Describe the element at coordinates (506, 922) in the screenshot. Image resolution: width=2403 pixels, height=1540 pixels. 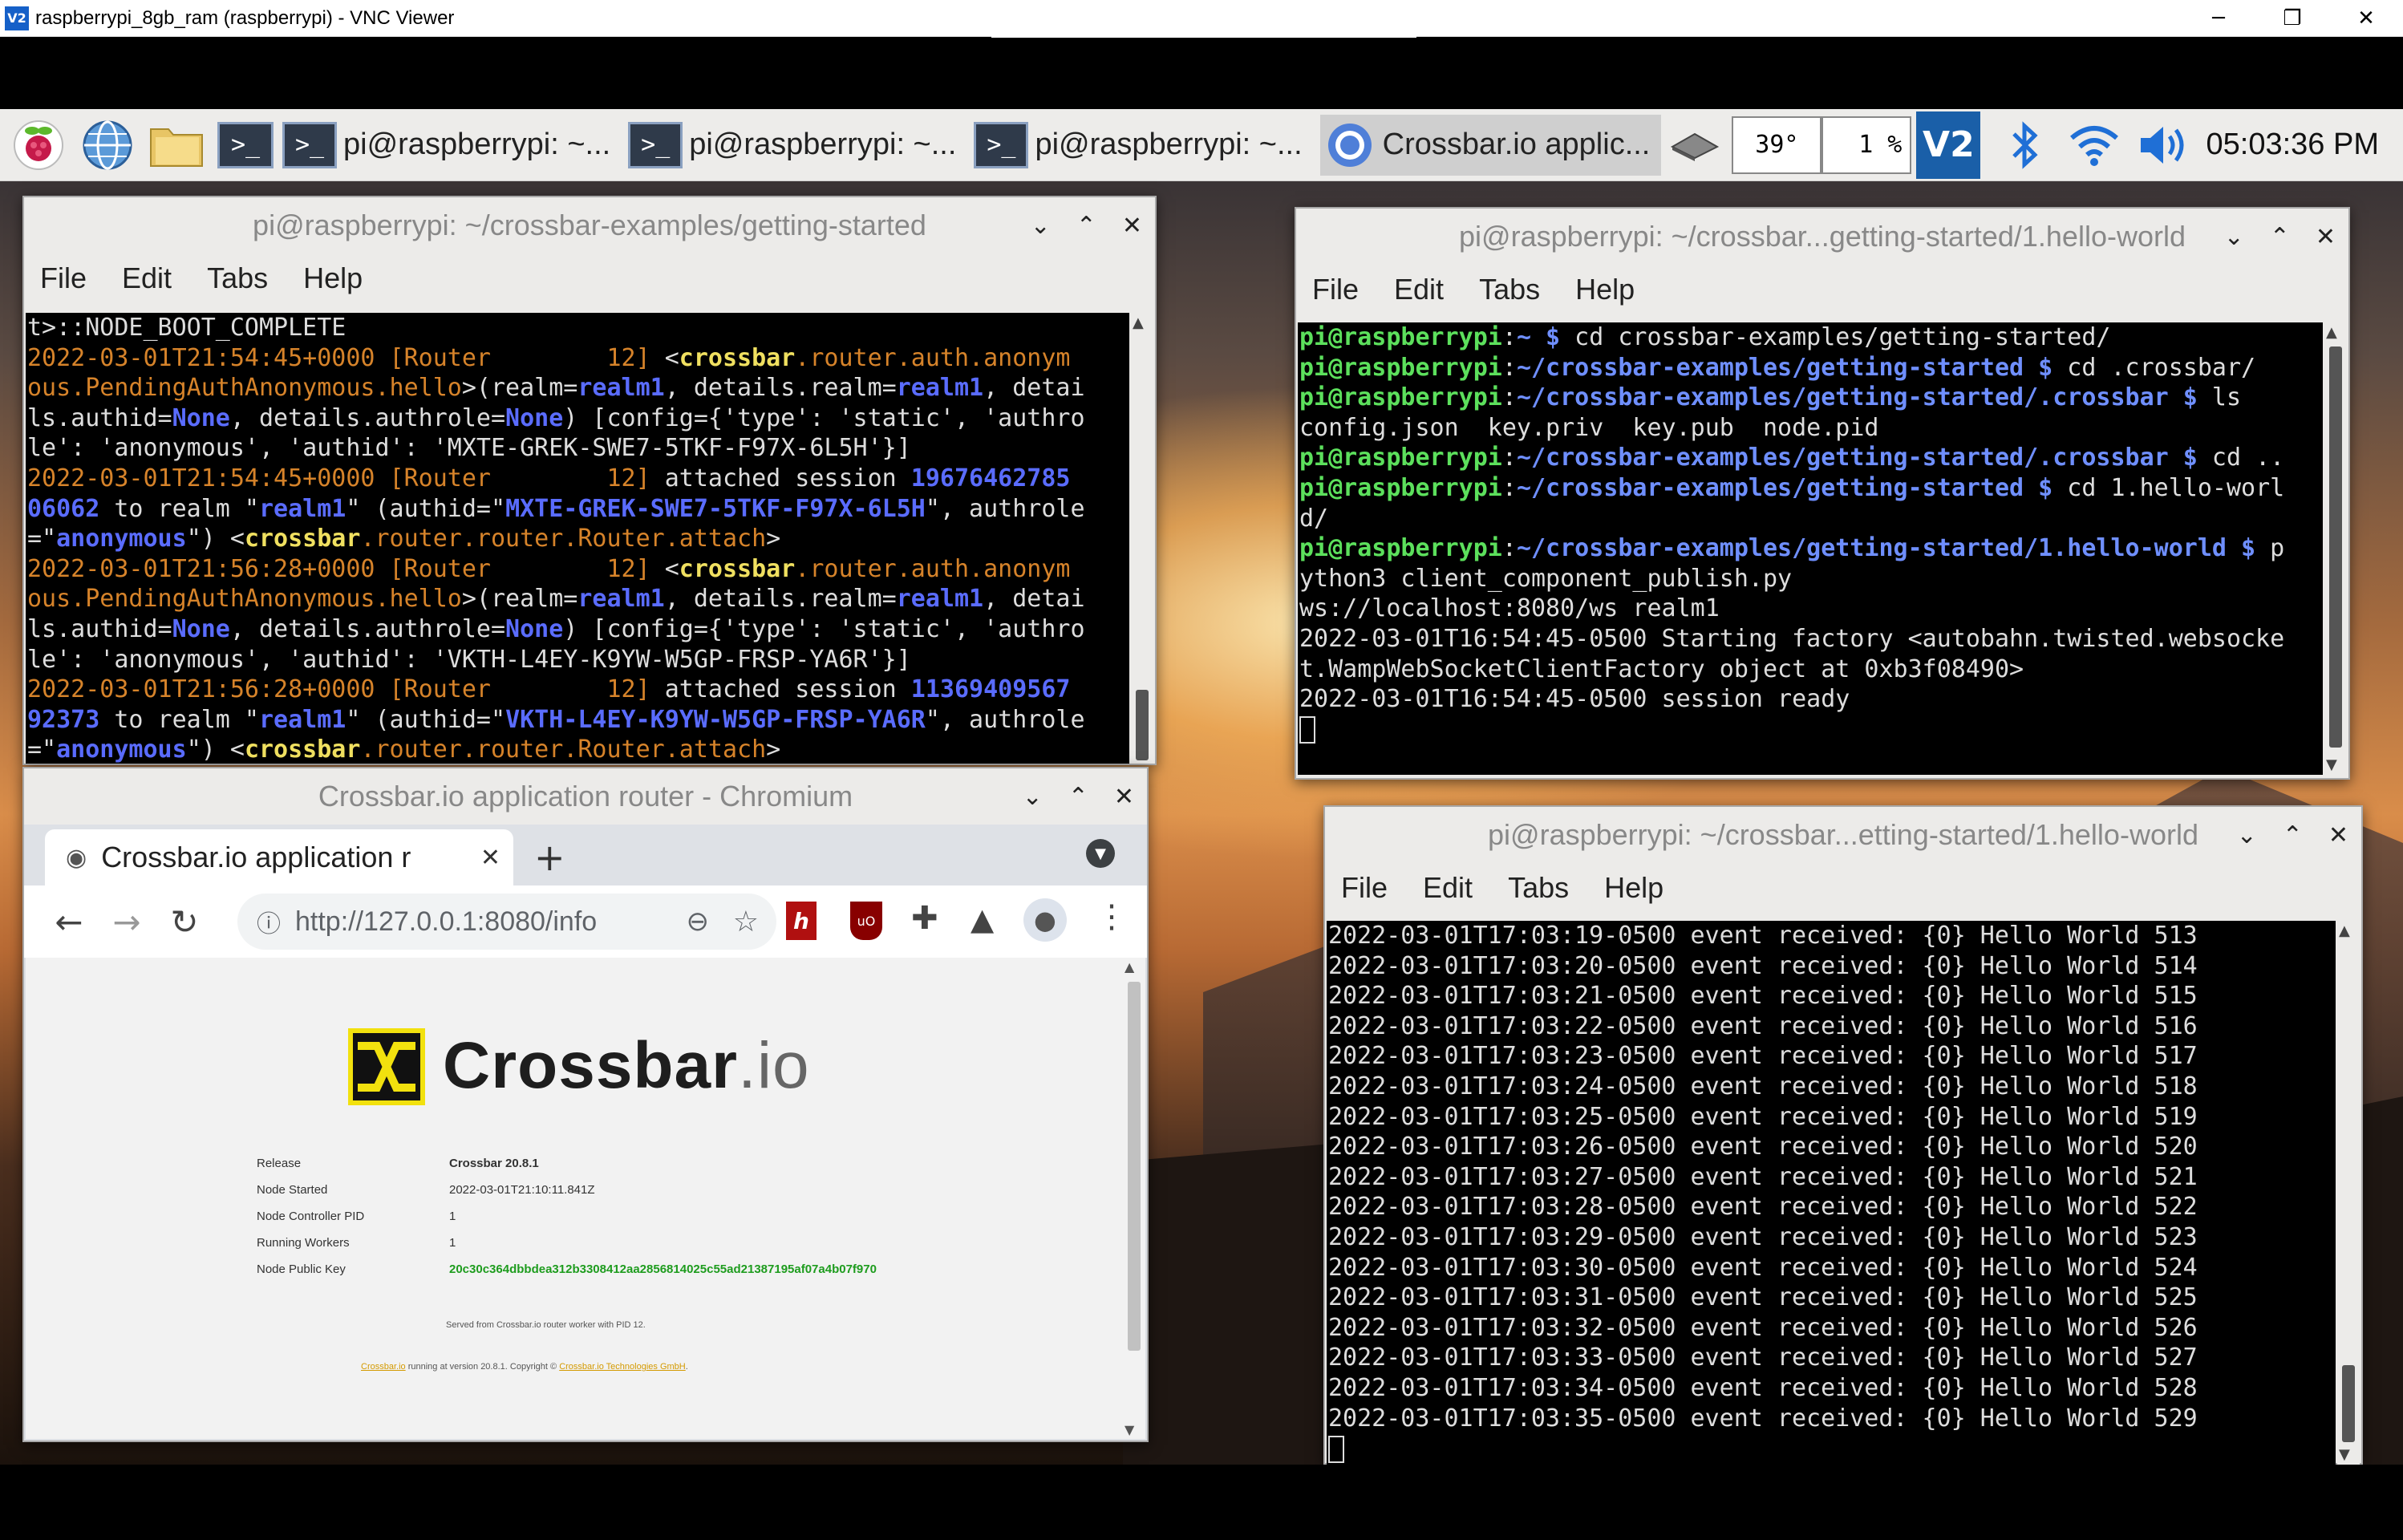
I see `address-bar: ⓘ http://127.0.0.1:8080/info ⊖ ☆` at that location.